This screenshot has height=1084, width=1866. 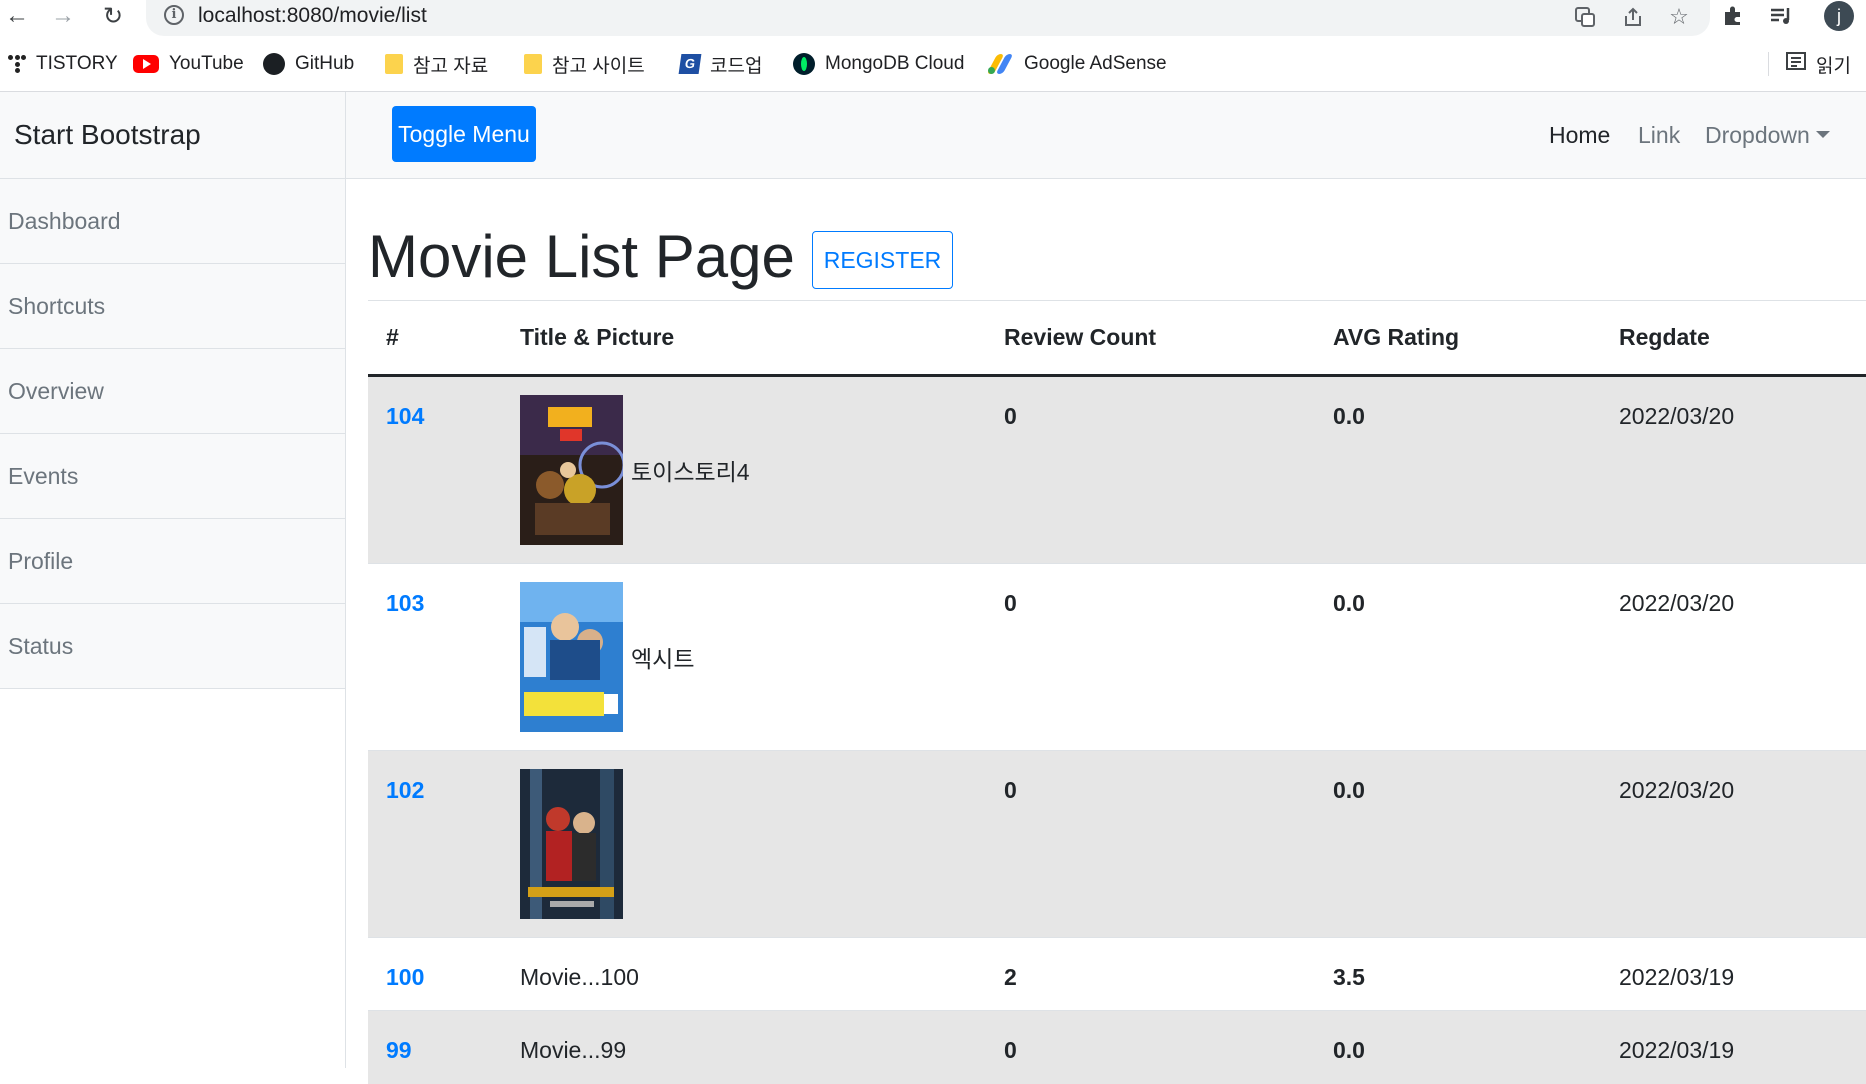 I want to click on extensions-puzzle-icon, so click(x=1733, y=16).